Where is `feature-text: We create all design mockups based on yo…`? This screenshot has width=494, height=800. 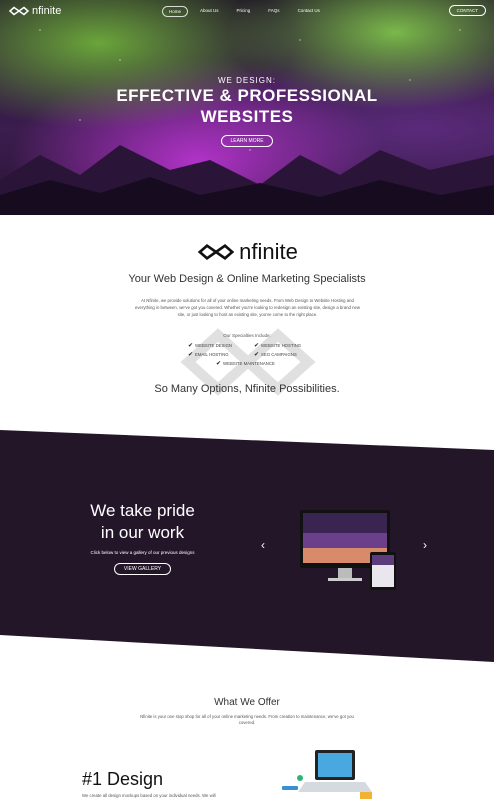
feature-text: We create all design mockups based on yo… is located at coordinates (149, 795).